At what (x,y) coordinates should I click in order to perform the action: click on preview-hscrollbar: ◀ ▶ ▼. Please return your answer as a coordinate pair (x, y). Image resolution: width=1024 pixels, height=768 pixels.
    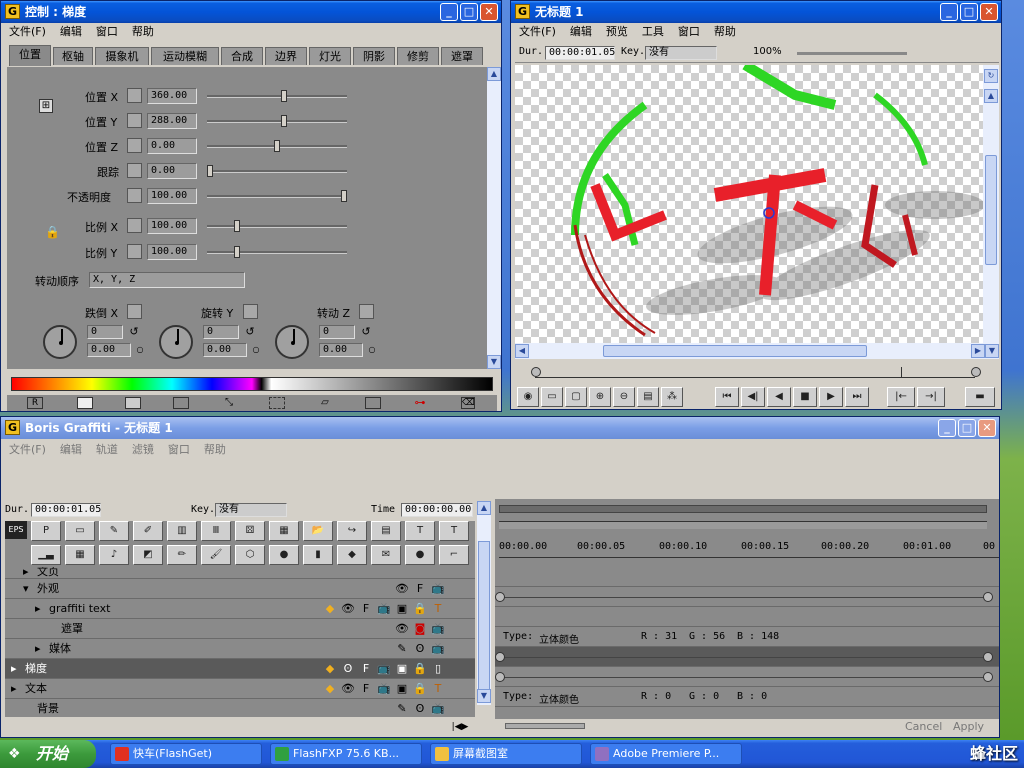
    Looking at the image, I should click on (757, 351).